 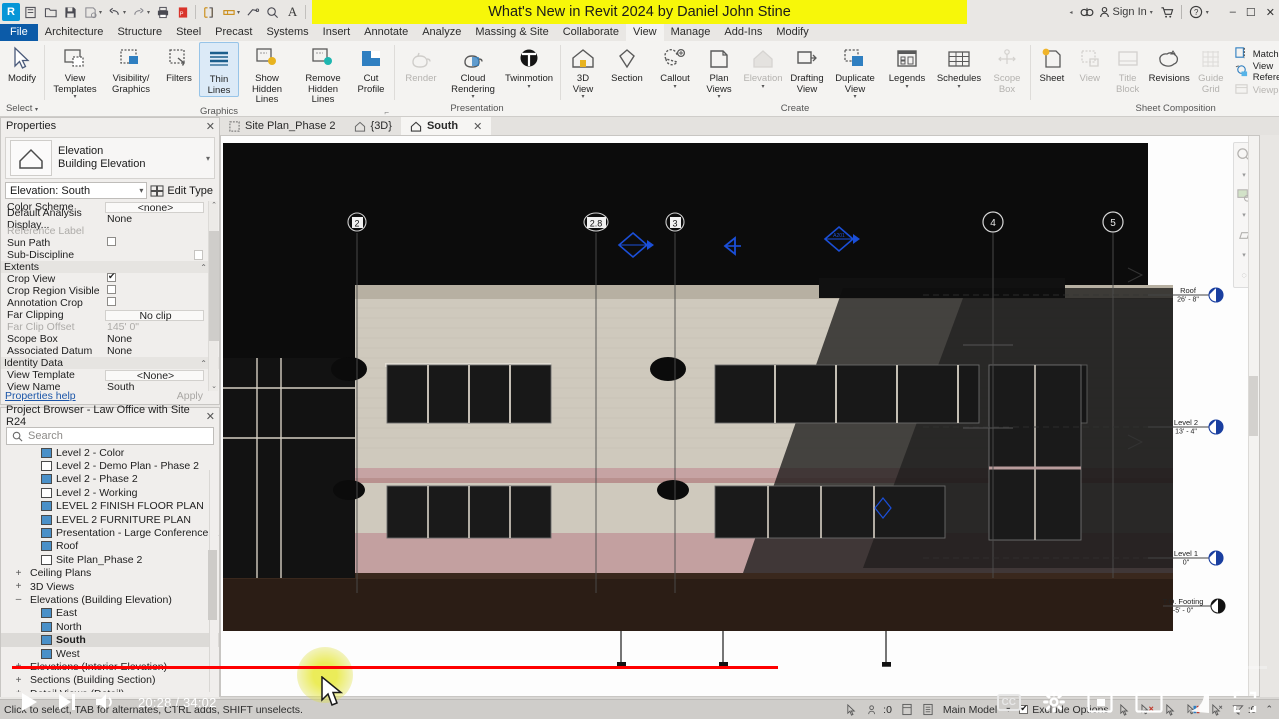 I want to click on 3d-view-button: 3D View ▾, so click(x=583, y=71).